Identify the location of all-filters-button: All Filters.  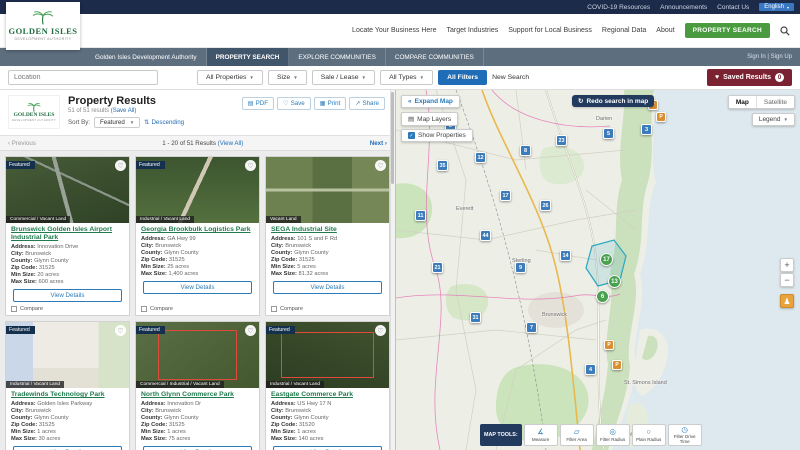
(463, 77).